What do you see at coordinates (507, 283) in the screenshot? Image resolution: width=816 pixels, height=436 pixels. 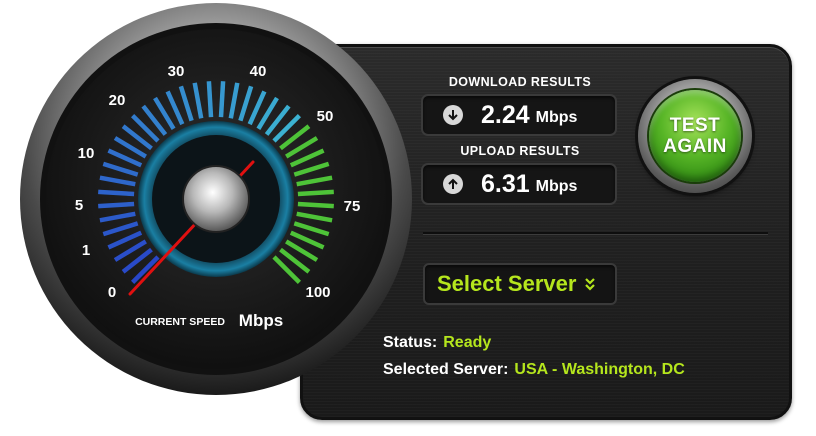 I see `select-server-label: Select Server` at bounding box center [507, 283].